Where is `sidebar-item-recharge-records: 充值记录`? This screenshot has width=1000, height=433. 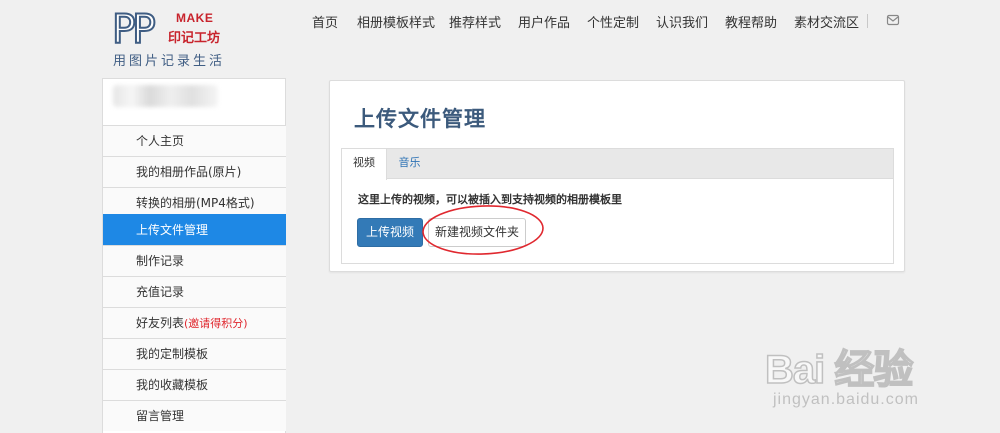
sidebar-item-recharge-records: 充值记录 is located at coordinates (194, 291).